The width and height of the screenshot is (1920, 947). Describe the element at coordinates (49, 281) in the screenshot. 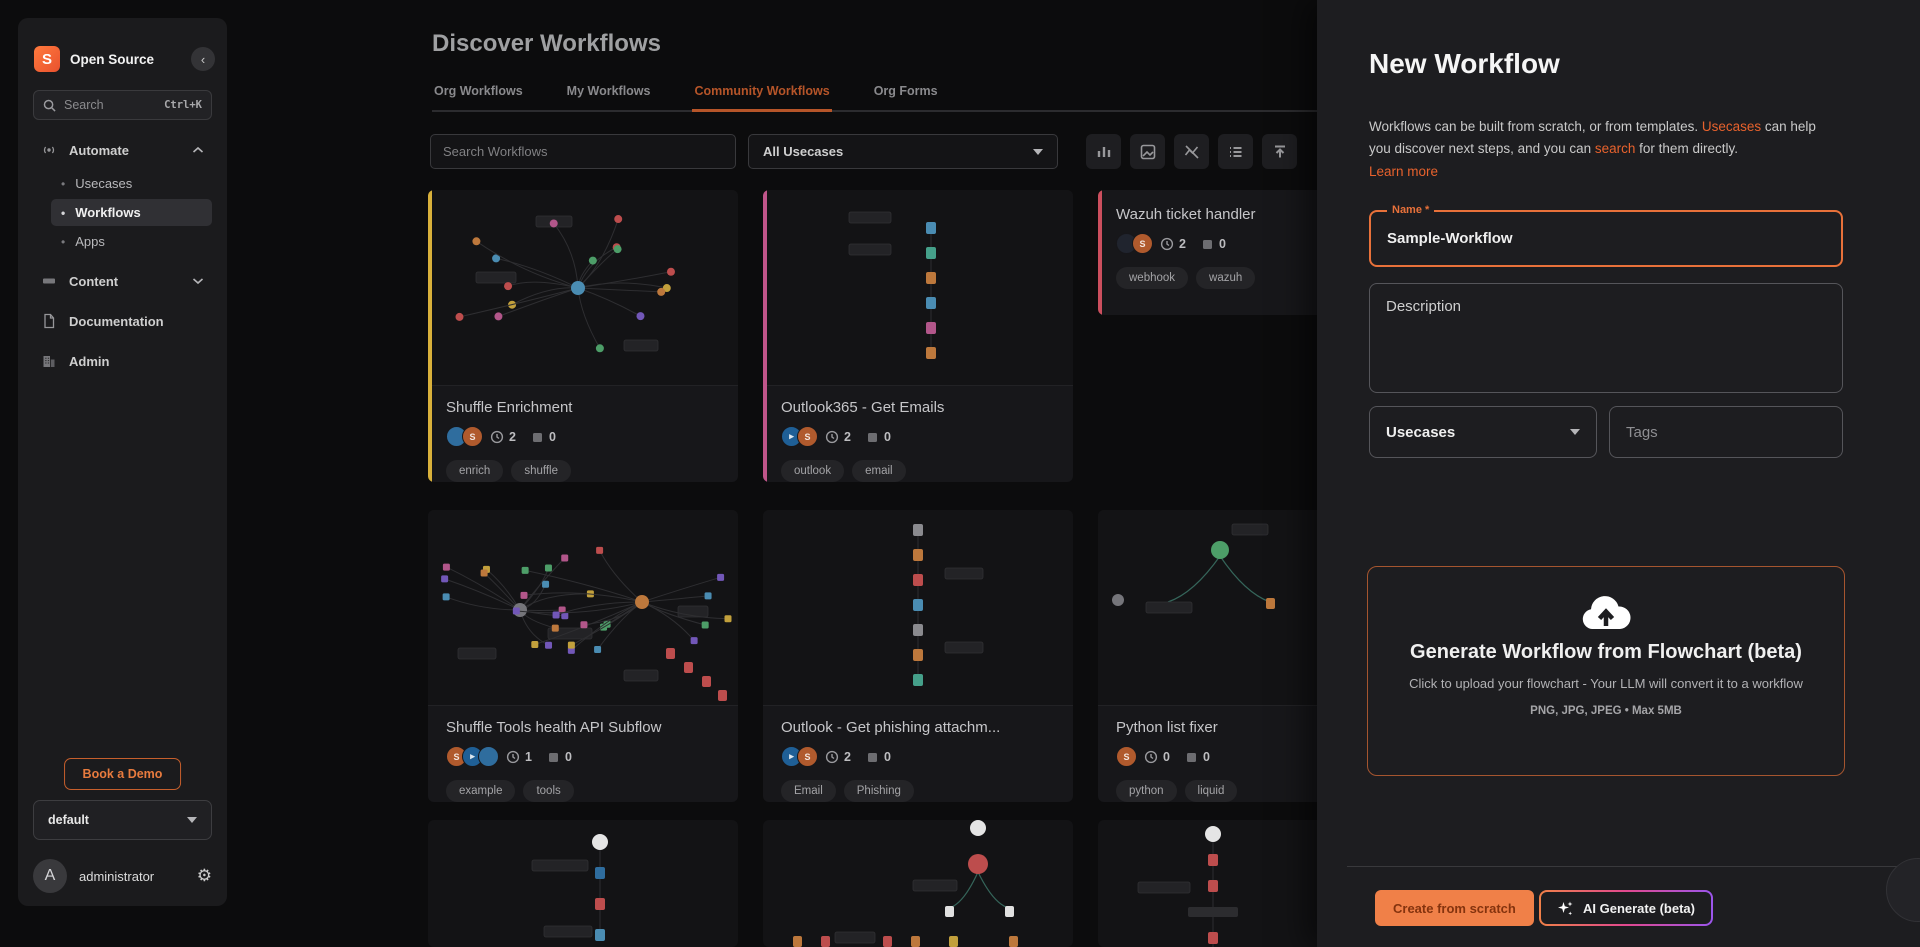

I see `content-icon` at that location.